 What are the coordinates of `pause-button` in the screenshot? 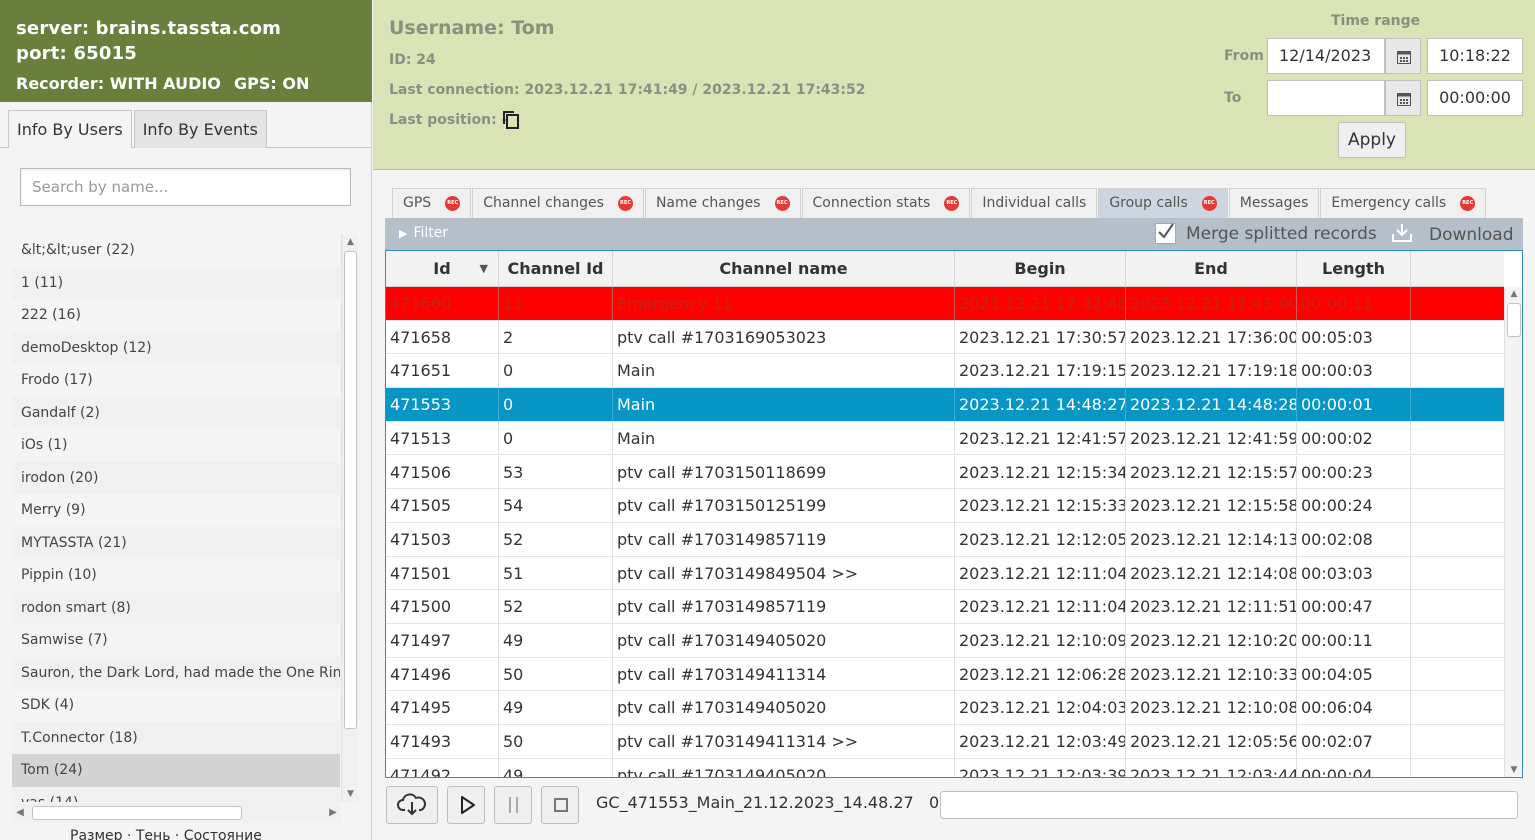 It's located at (513, 805).